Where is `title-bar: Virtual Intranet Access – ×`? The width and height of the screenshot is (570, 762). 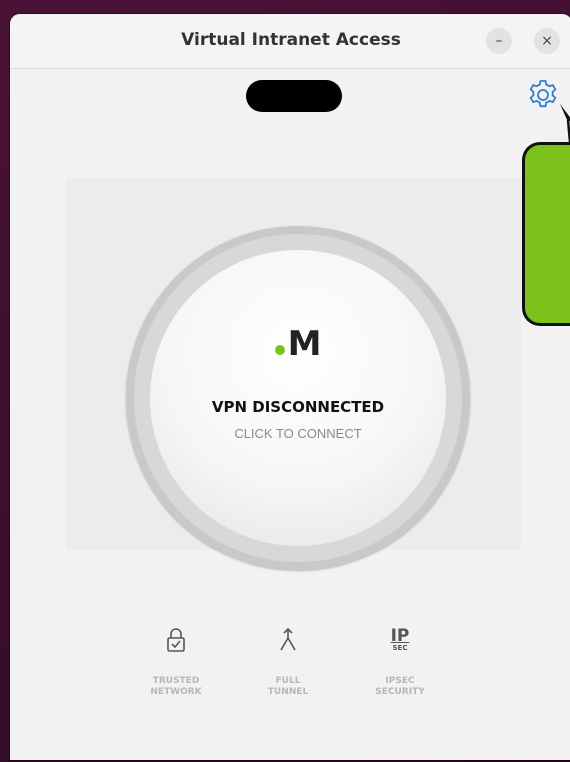 title-bar: Virtual Intranet Access – × is located at coordinates (290, 41).